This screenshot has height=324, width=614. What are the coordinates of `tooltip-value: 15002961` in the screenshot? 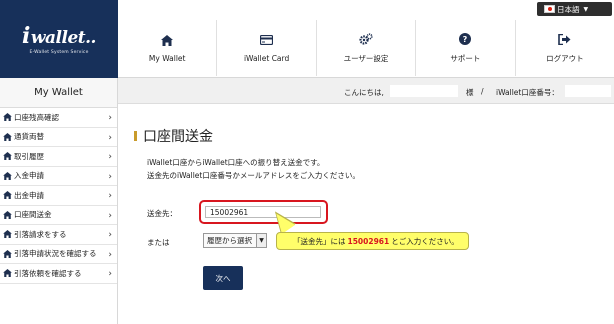 It's located at (368, 241).